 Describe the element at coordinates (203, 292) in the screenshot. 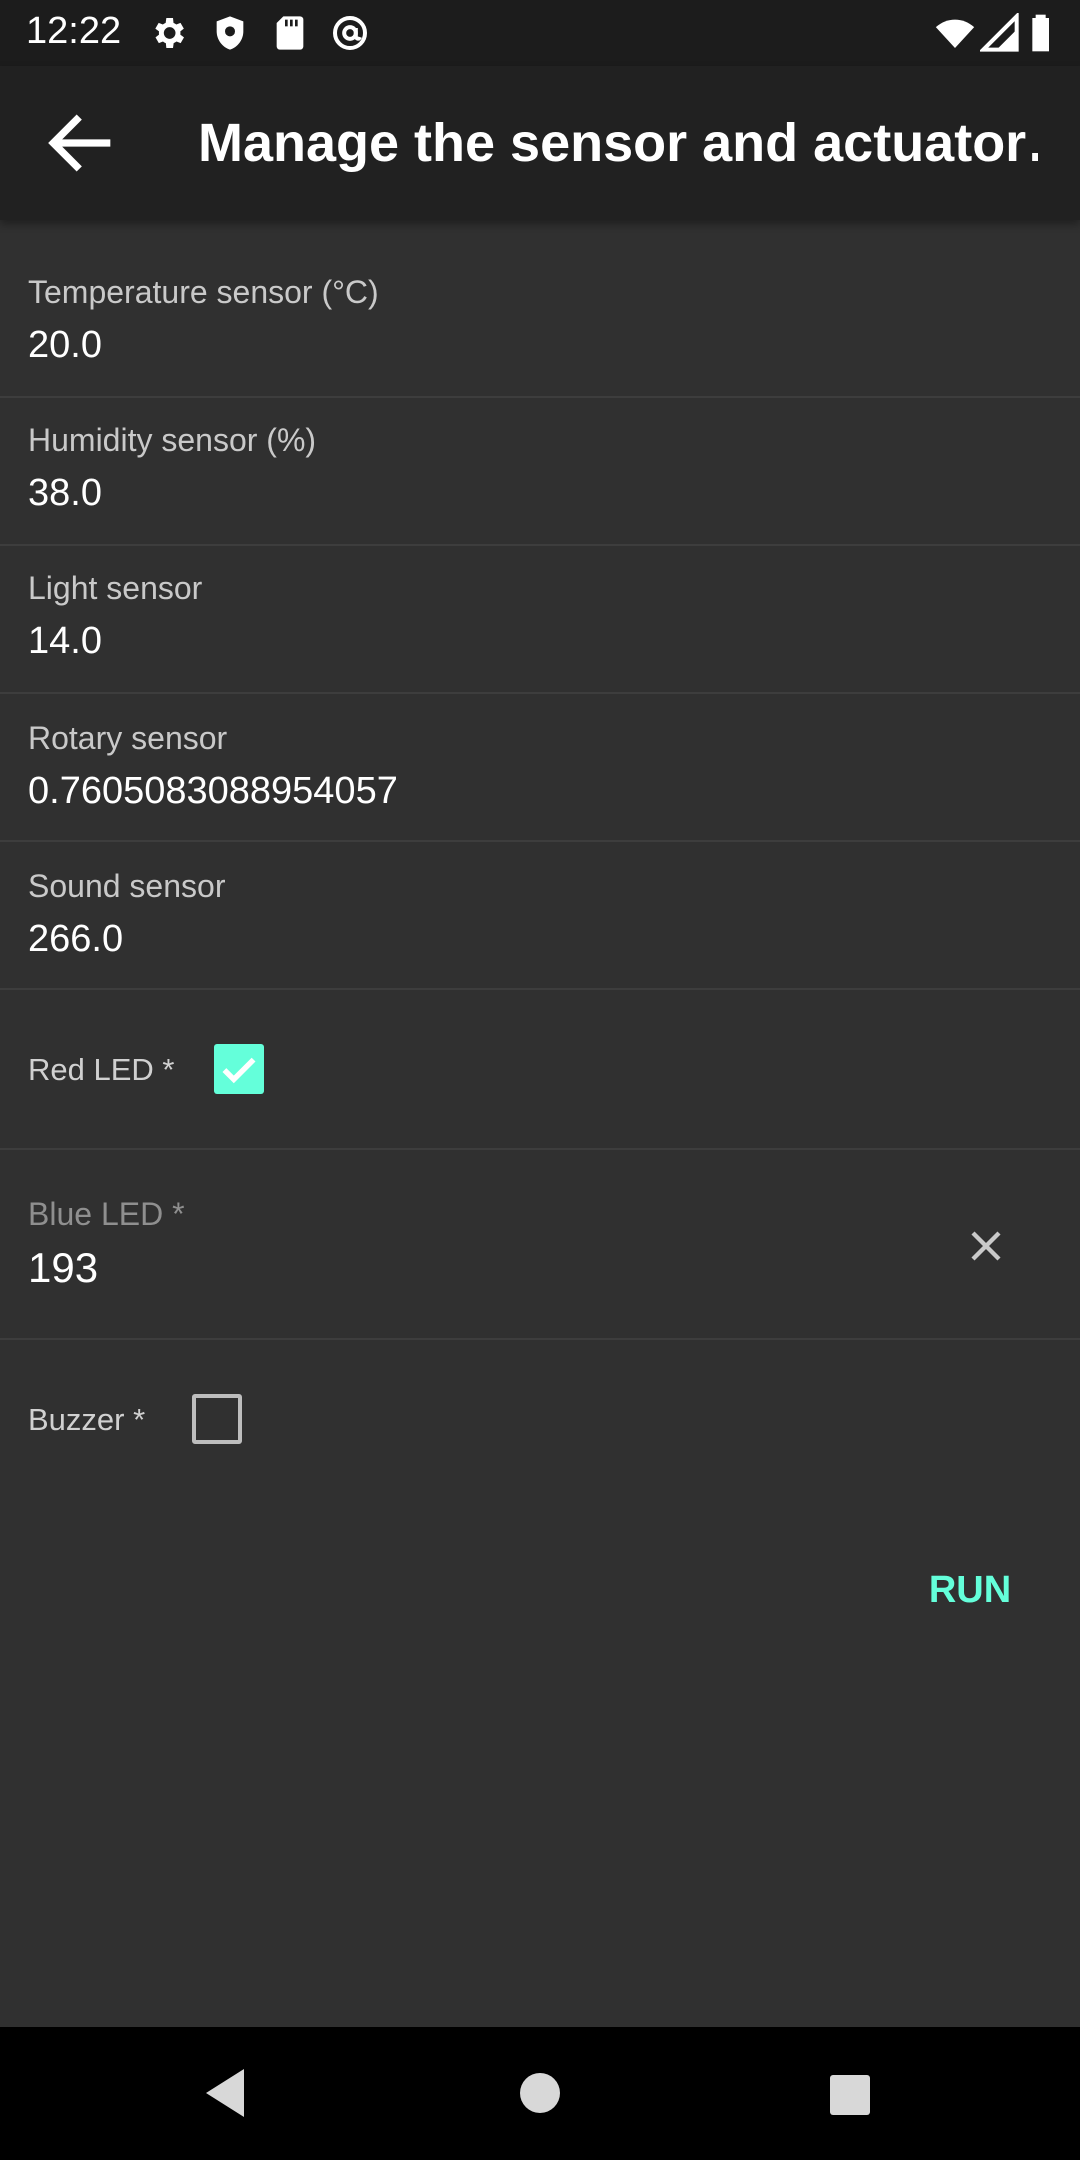

I see `temperature-sensor-label: Temperature sensor (°C)` at that location.